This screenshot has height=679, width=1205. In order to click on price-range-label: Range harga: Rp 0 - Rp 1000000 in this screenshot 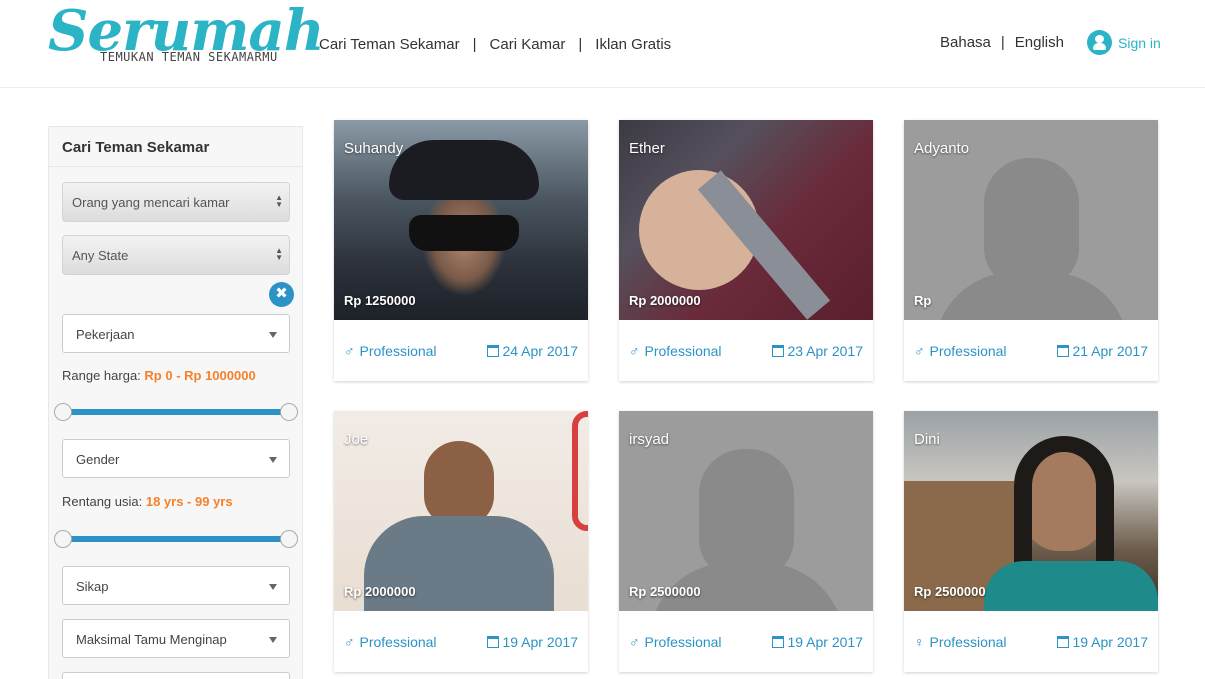, I will do `click(159, 375)`.